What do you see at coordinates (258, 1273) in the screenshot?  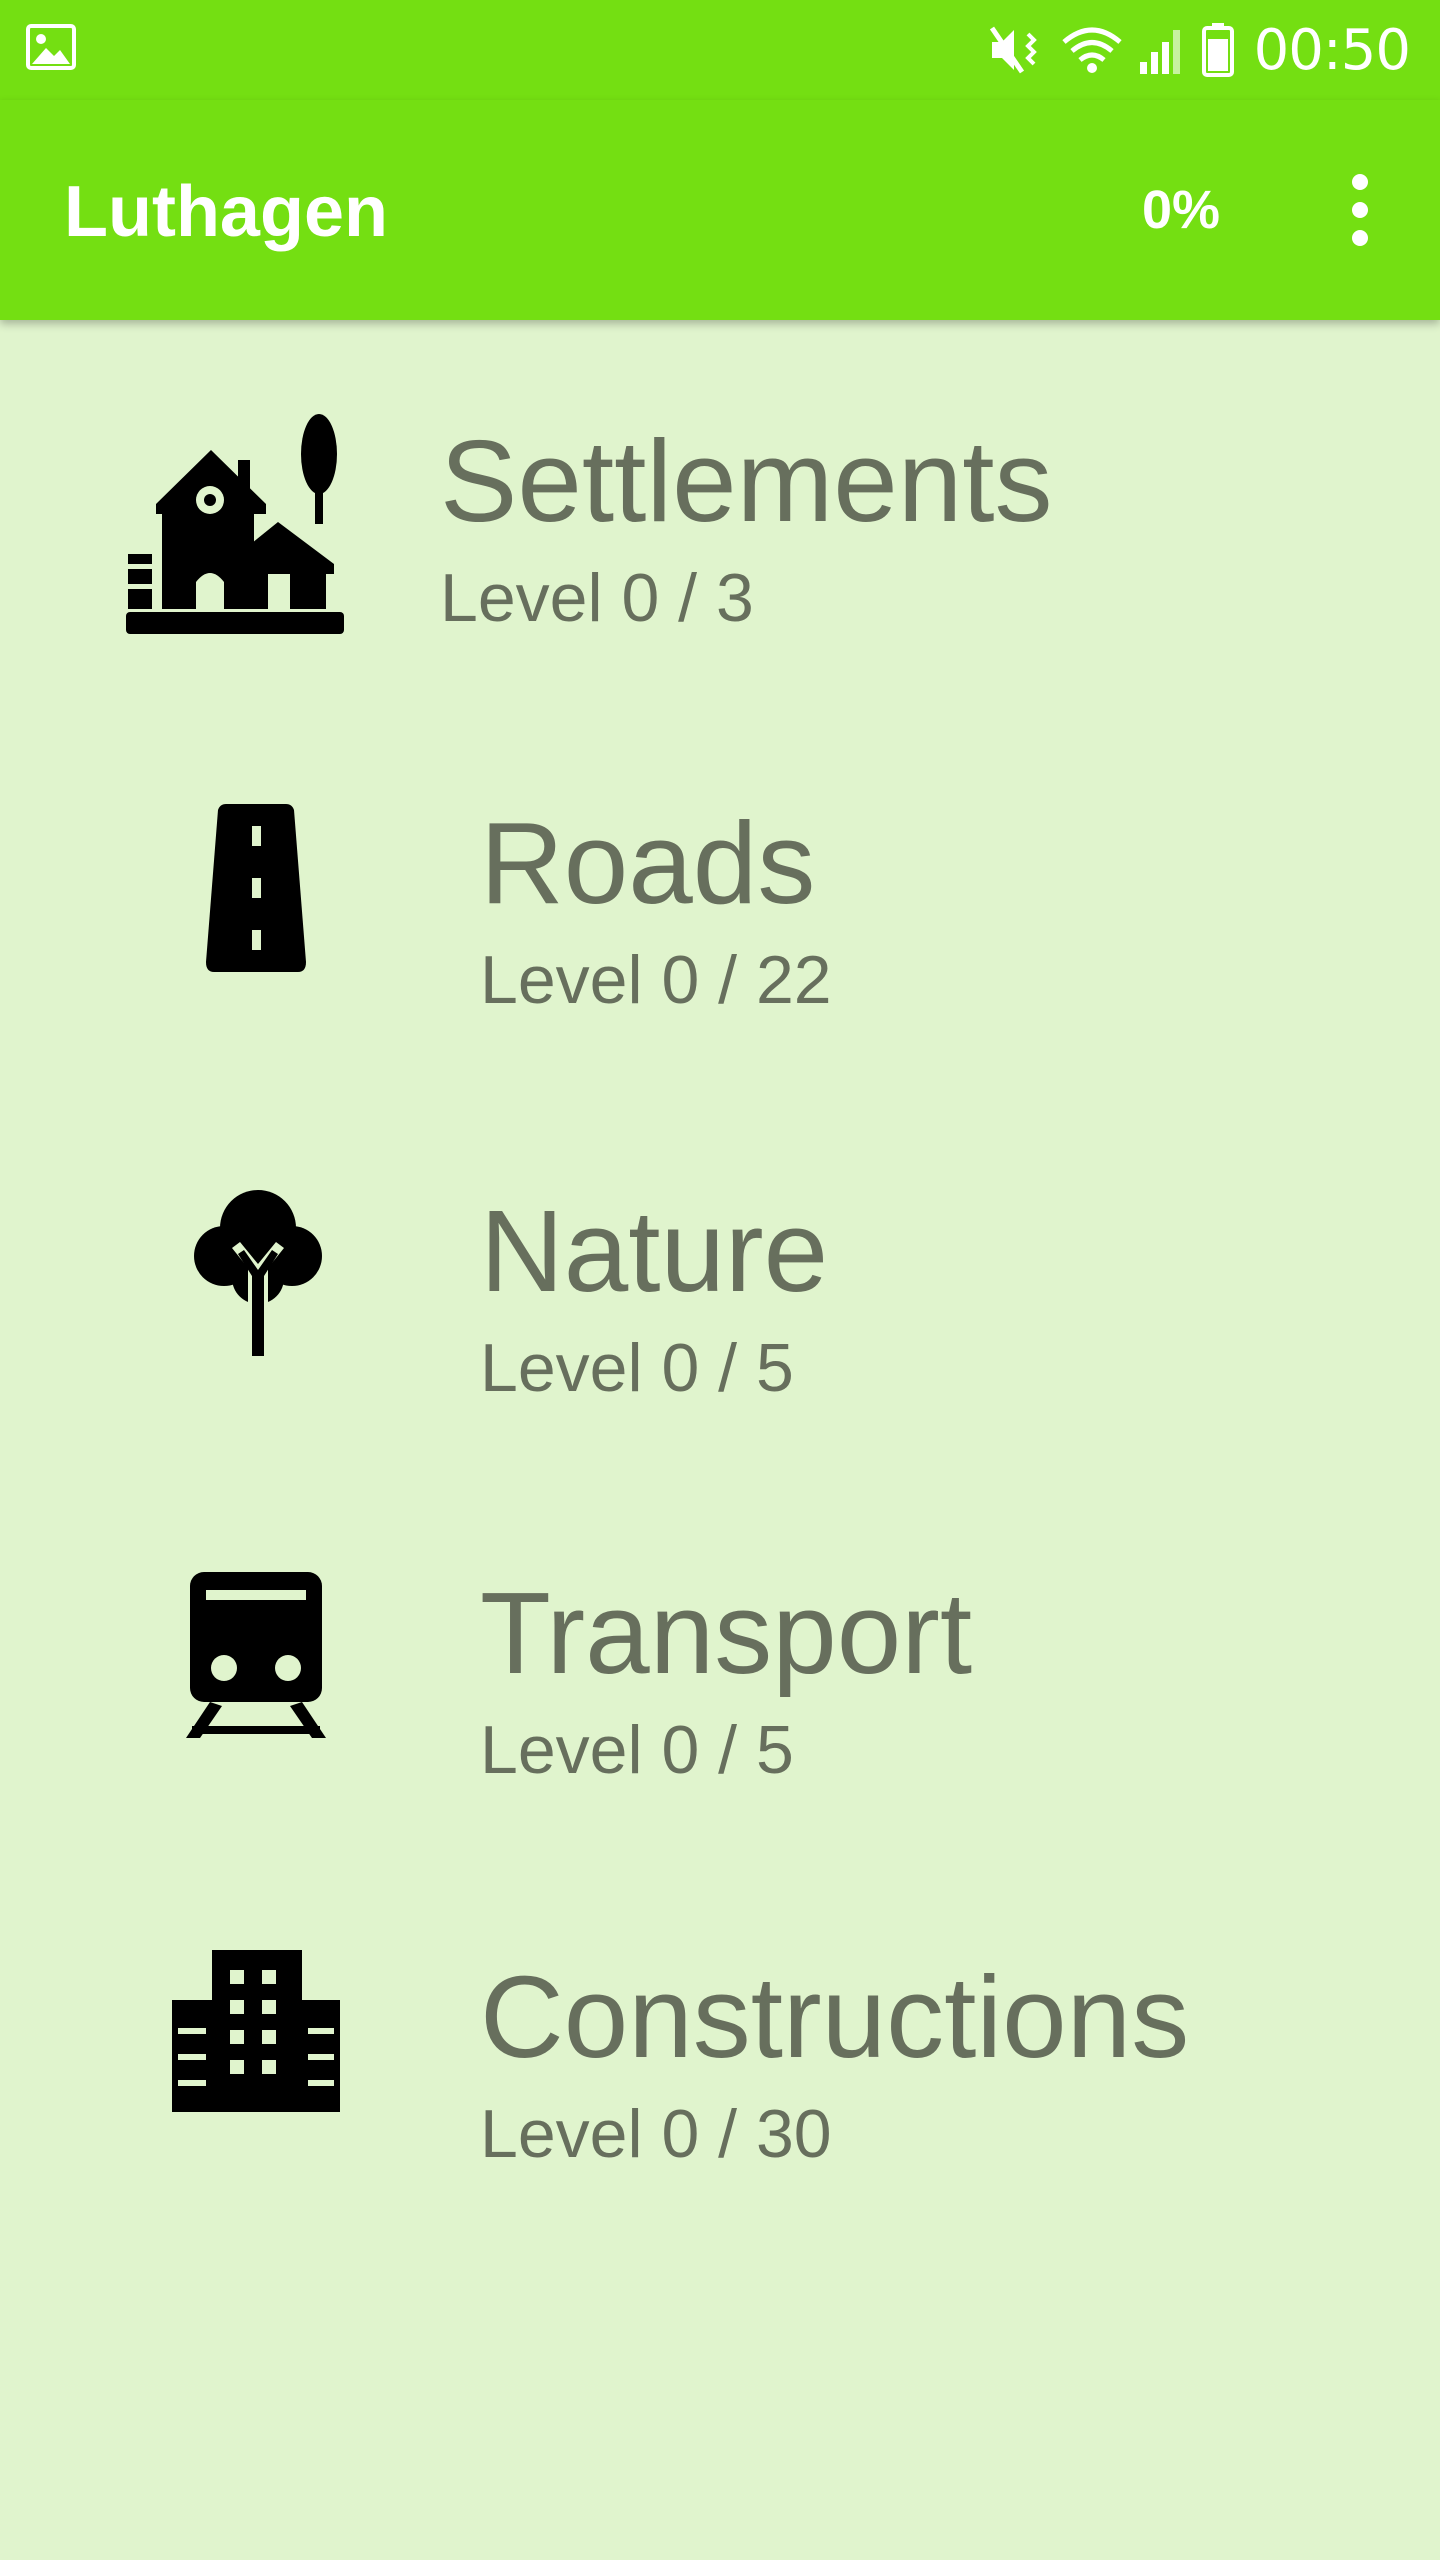 I see `tree-icon` at bounding box center [258, 1273].